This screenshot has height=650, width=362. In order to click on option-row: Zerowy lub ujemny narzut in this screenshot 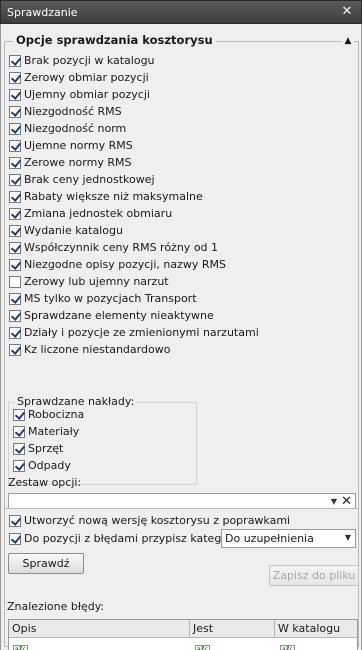, I will do `click(89, 281)`.